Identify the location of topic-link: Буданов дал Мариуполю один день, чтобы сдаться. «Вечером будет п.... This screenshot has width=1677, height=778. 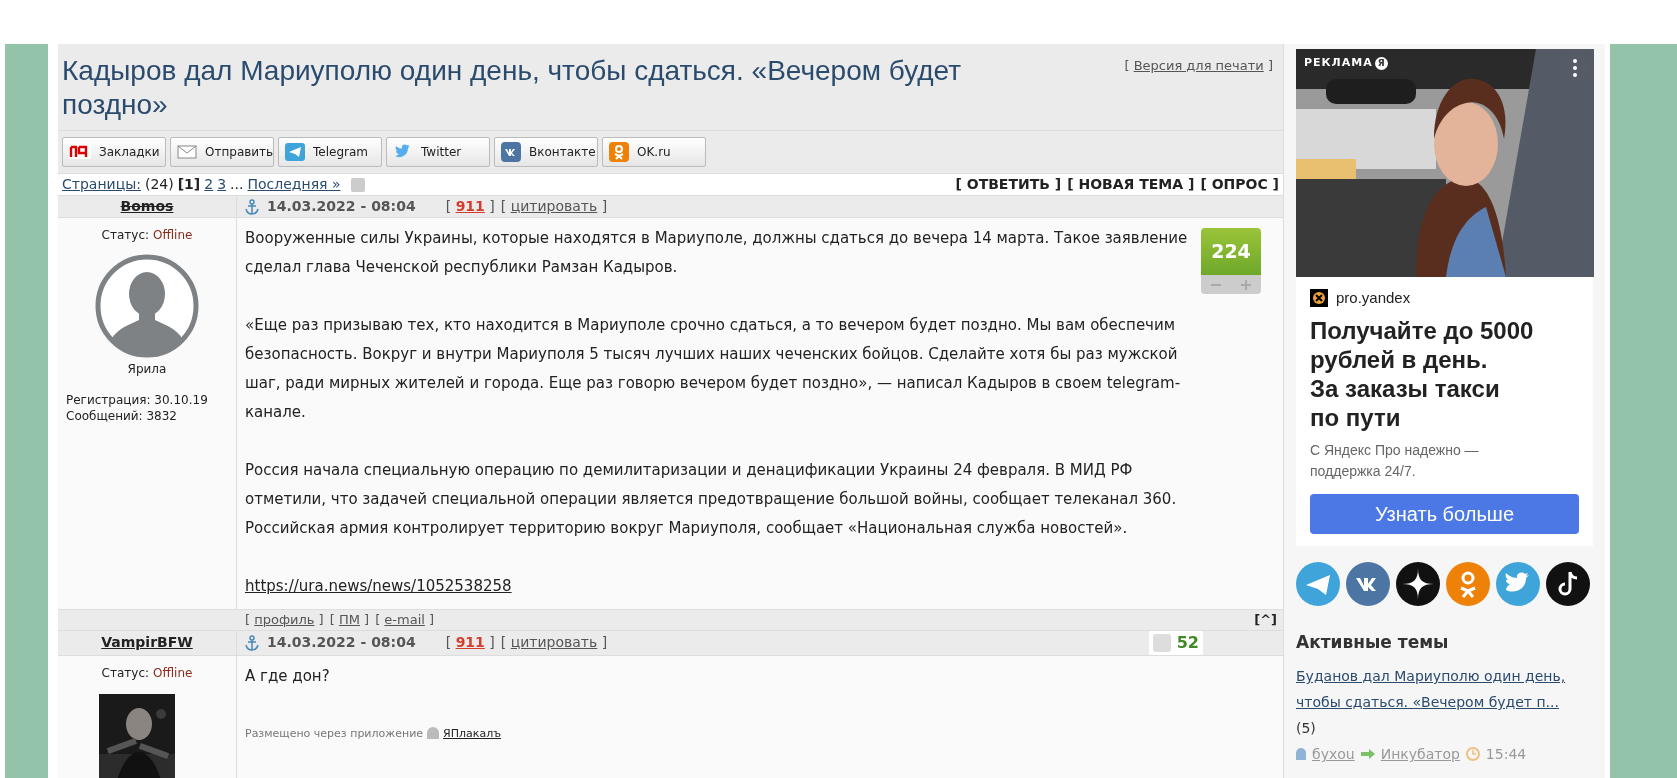
(1444, 689).